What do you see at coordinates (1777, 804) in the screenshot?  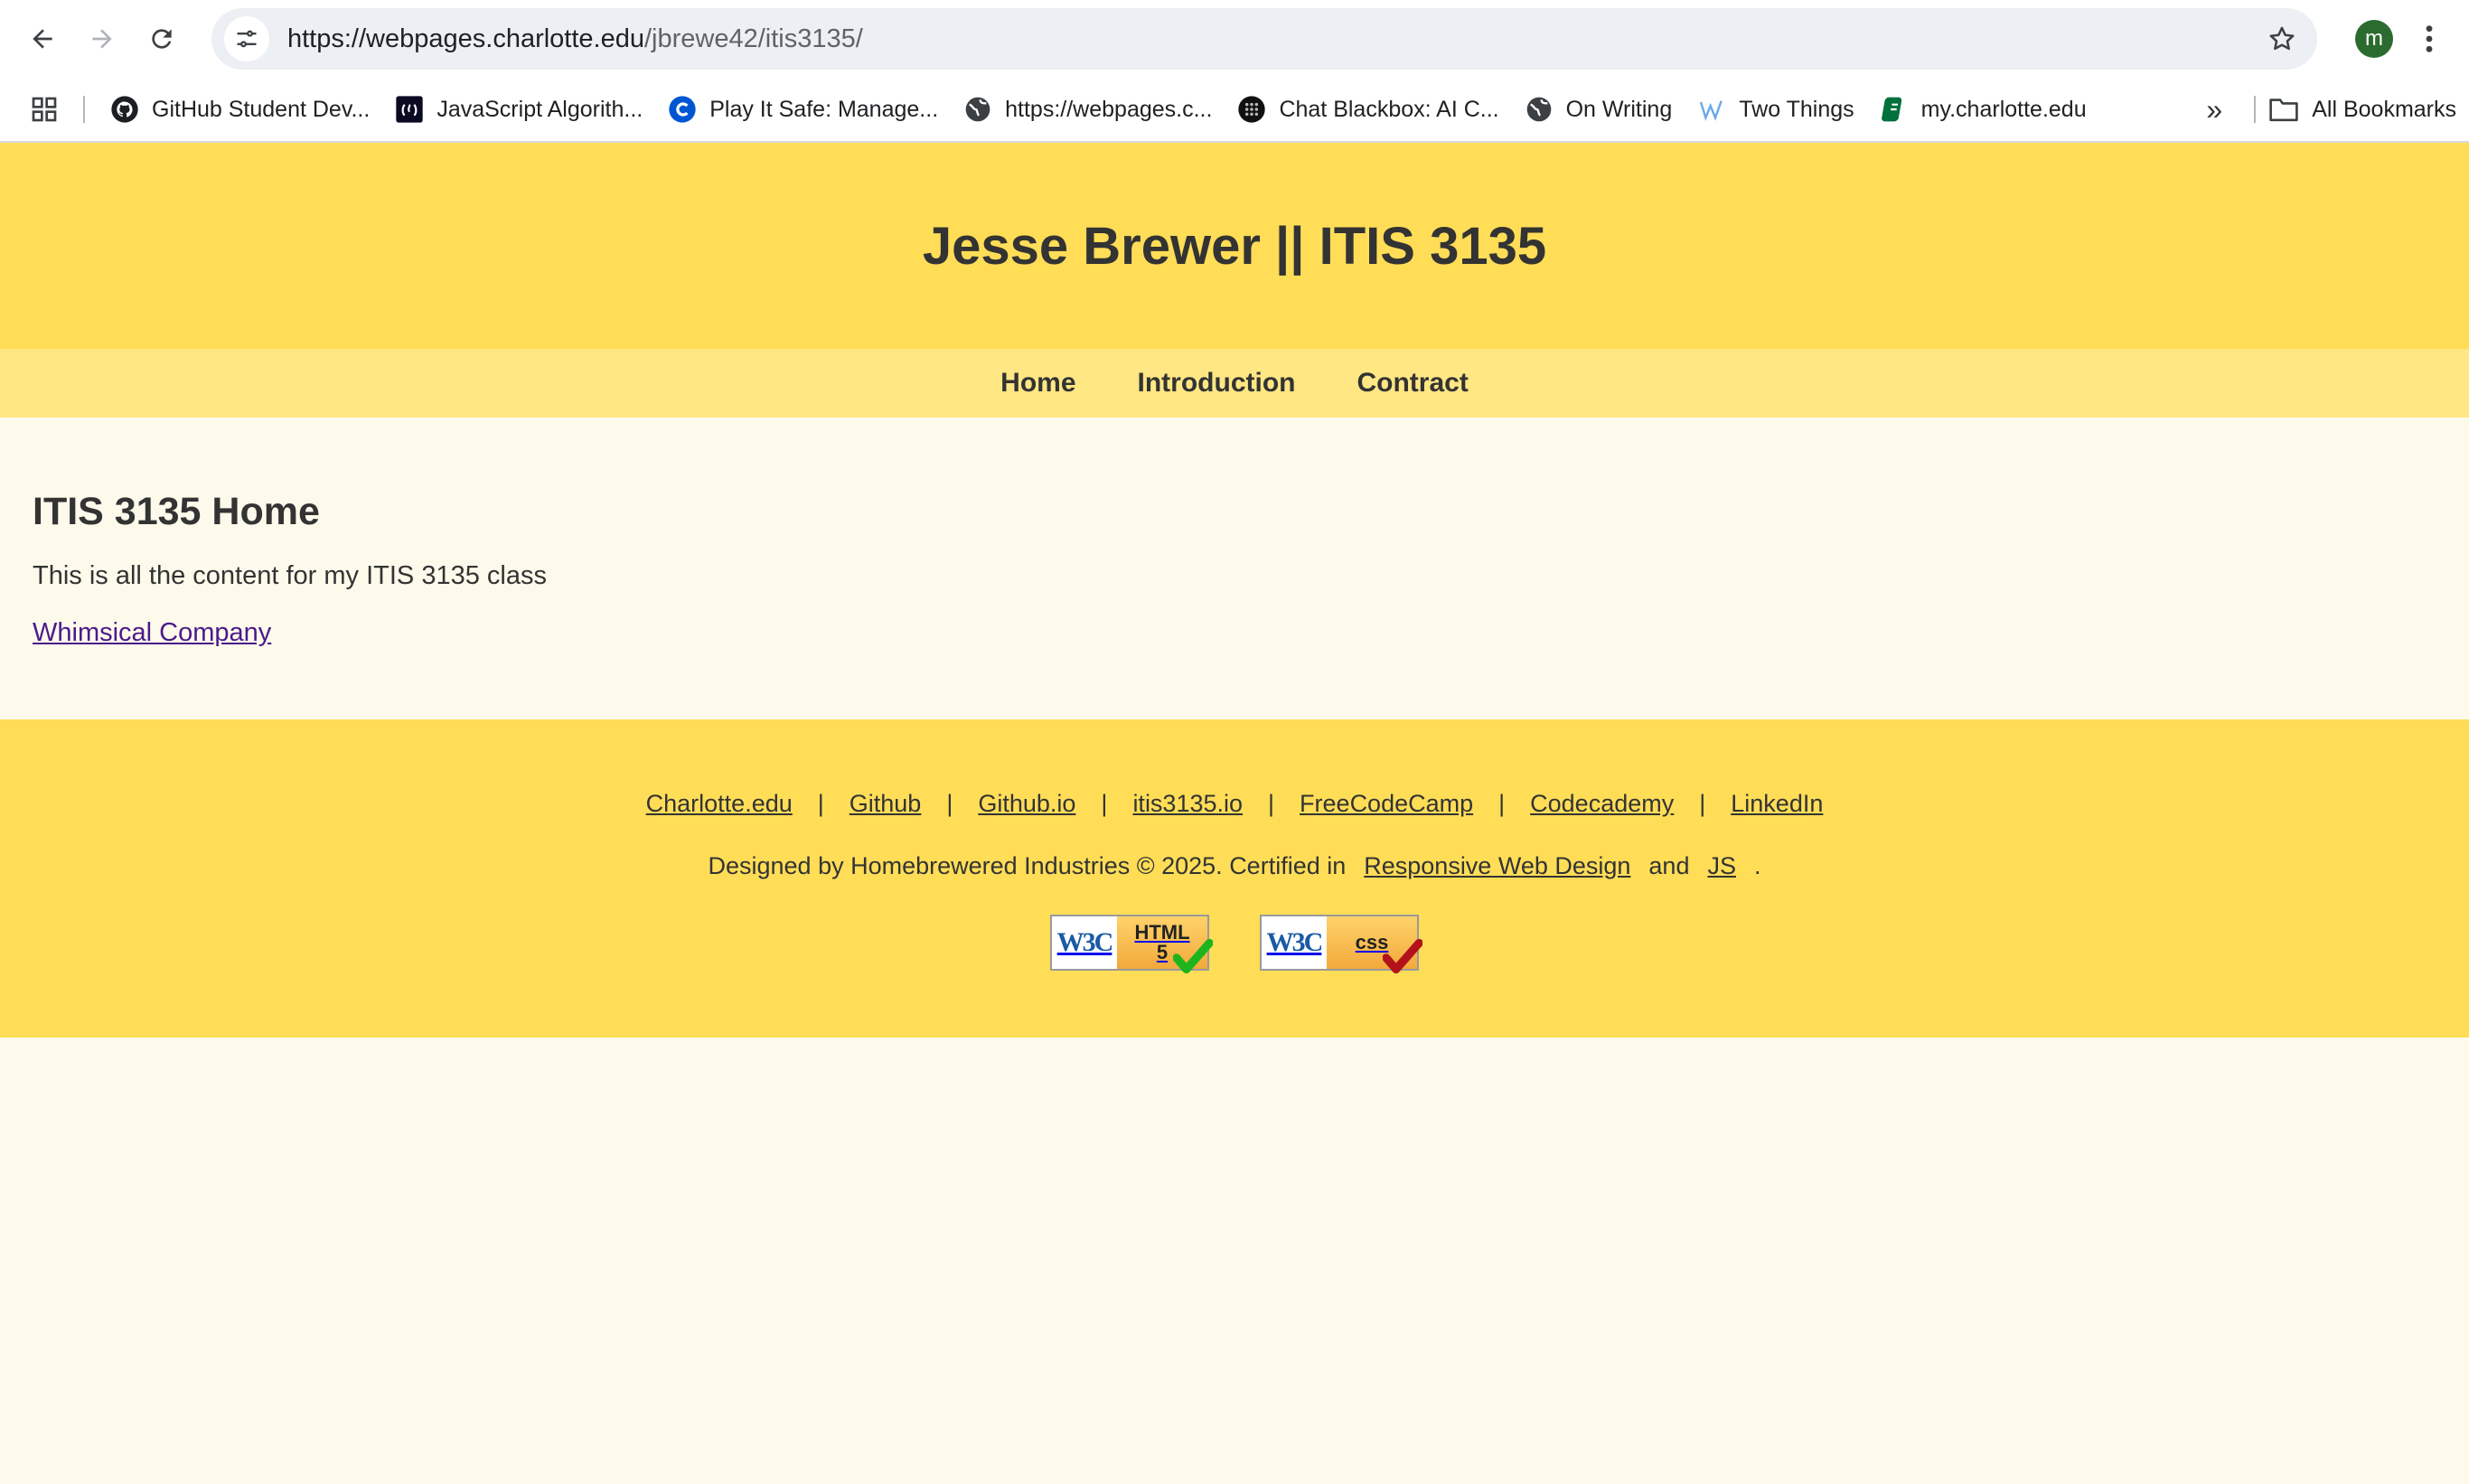 I see `footer-link-linkedin: LinkedIn` at bounding box center [1777, 804].